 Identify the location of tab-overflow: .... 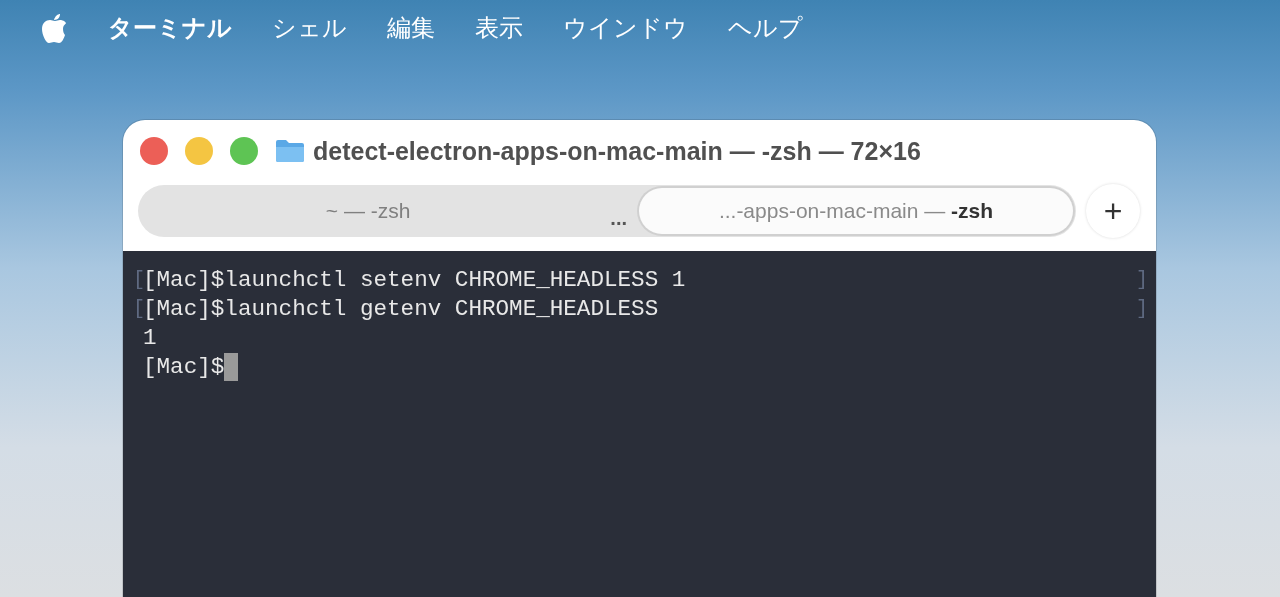
(618, 218).